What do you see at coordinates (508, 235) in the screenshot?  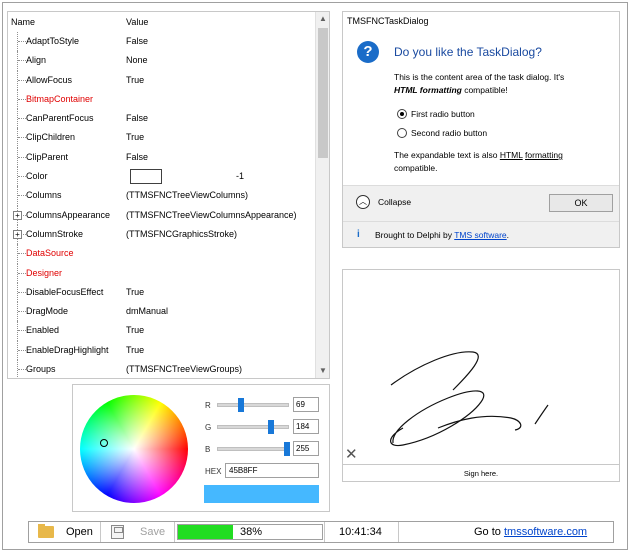 I see `footer-suffix: .` at bounding box center [508, 235].